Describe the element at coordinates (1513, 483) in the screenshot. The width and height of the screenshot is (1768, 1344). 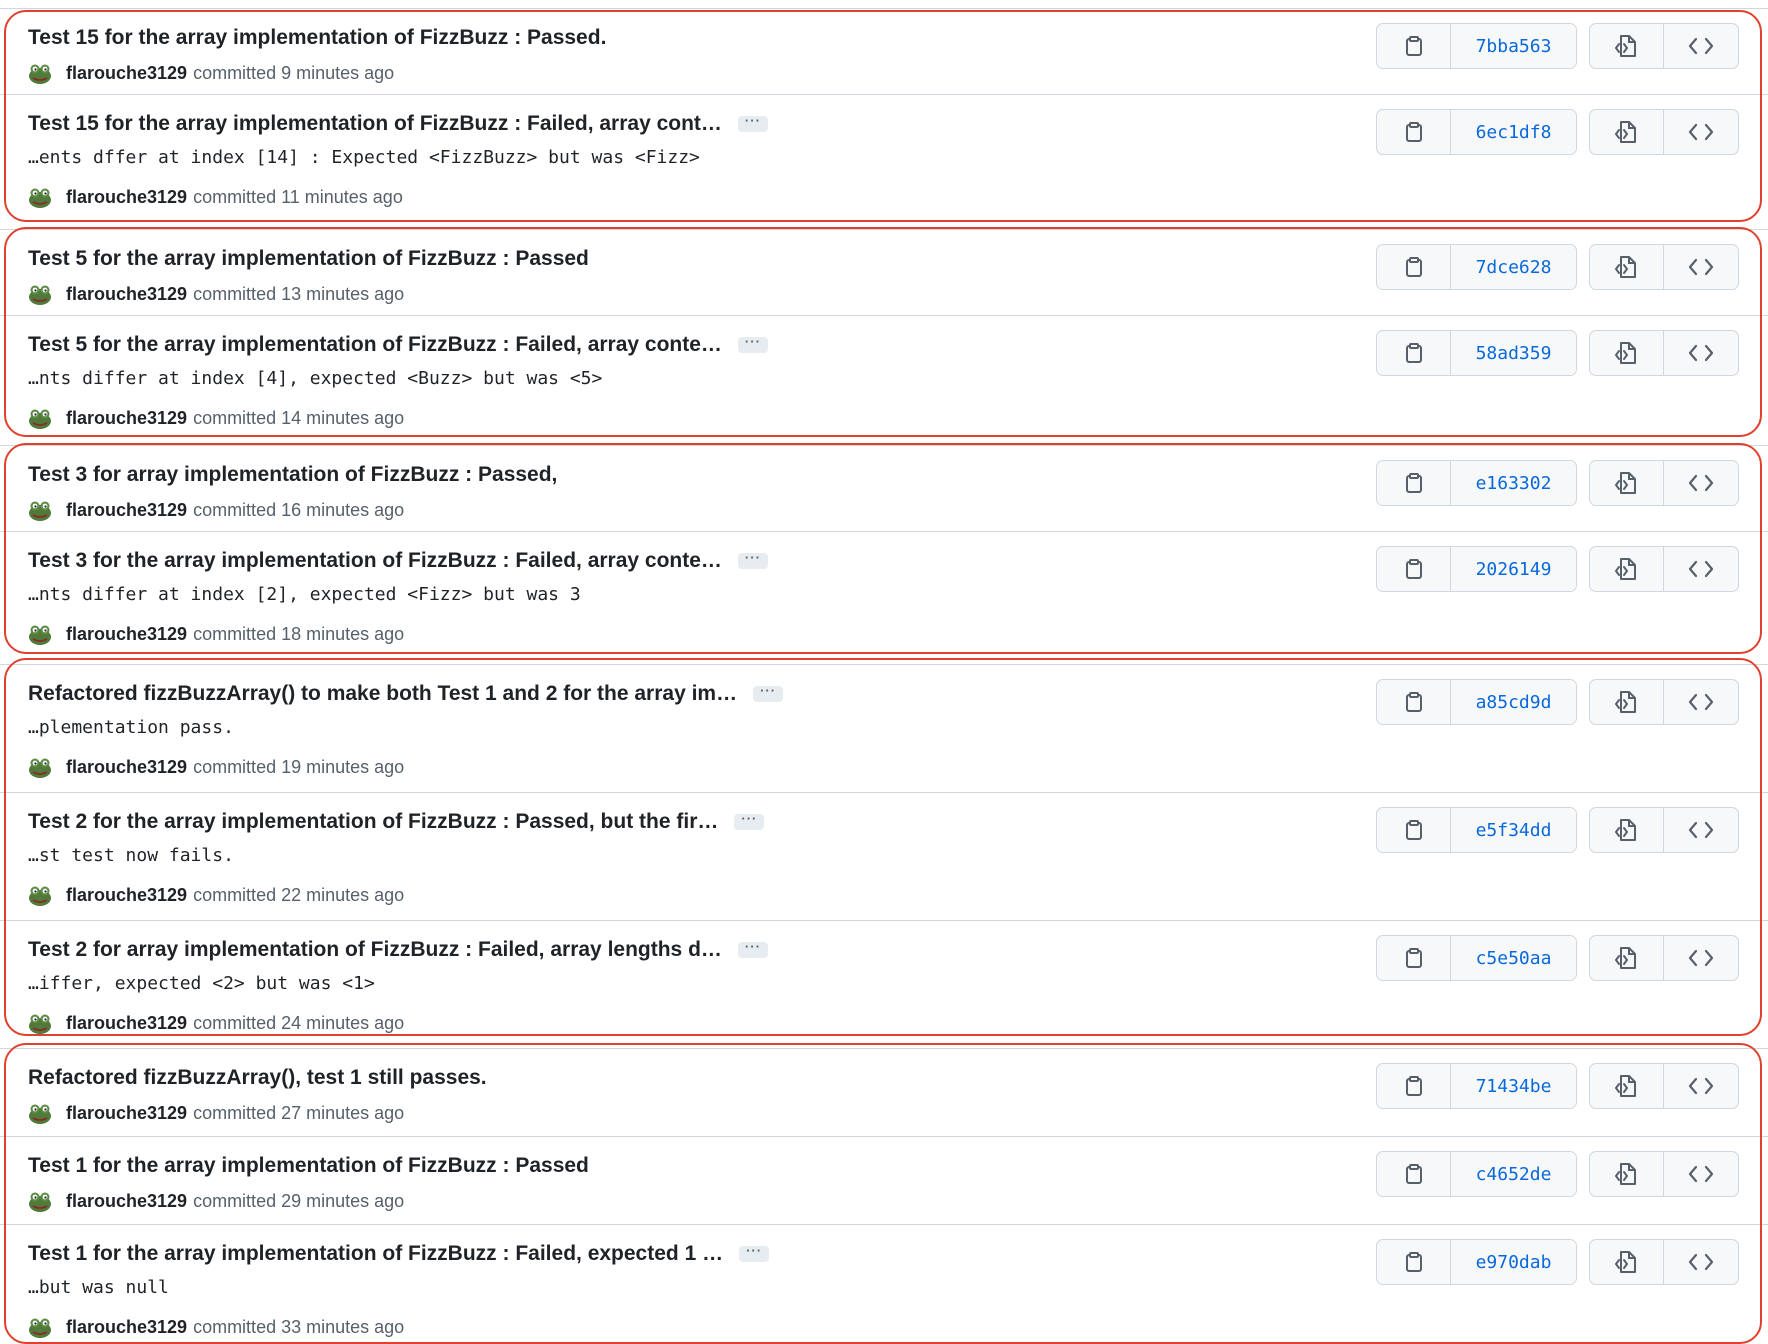
I see `commit-sha-link: e163302` at that location.